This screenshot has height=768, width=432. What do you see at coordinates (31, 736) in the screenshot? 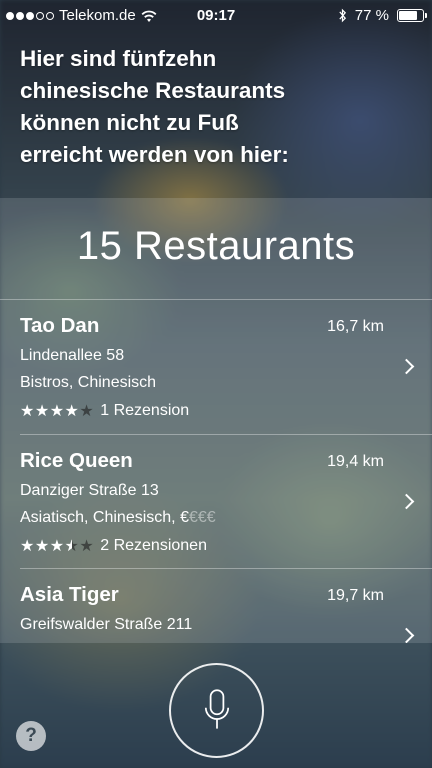
I see `help-button: ?` at bounding box center [31, 736].